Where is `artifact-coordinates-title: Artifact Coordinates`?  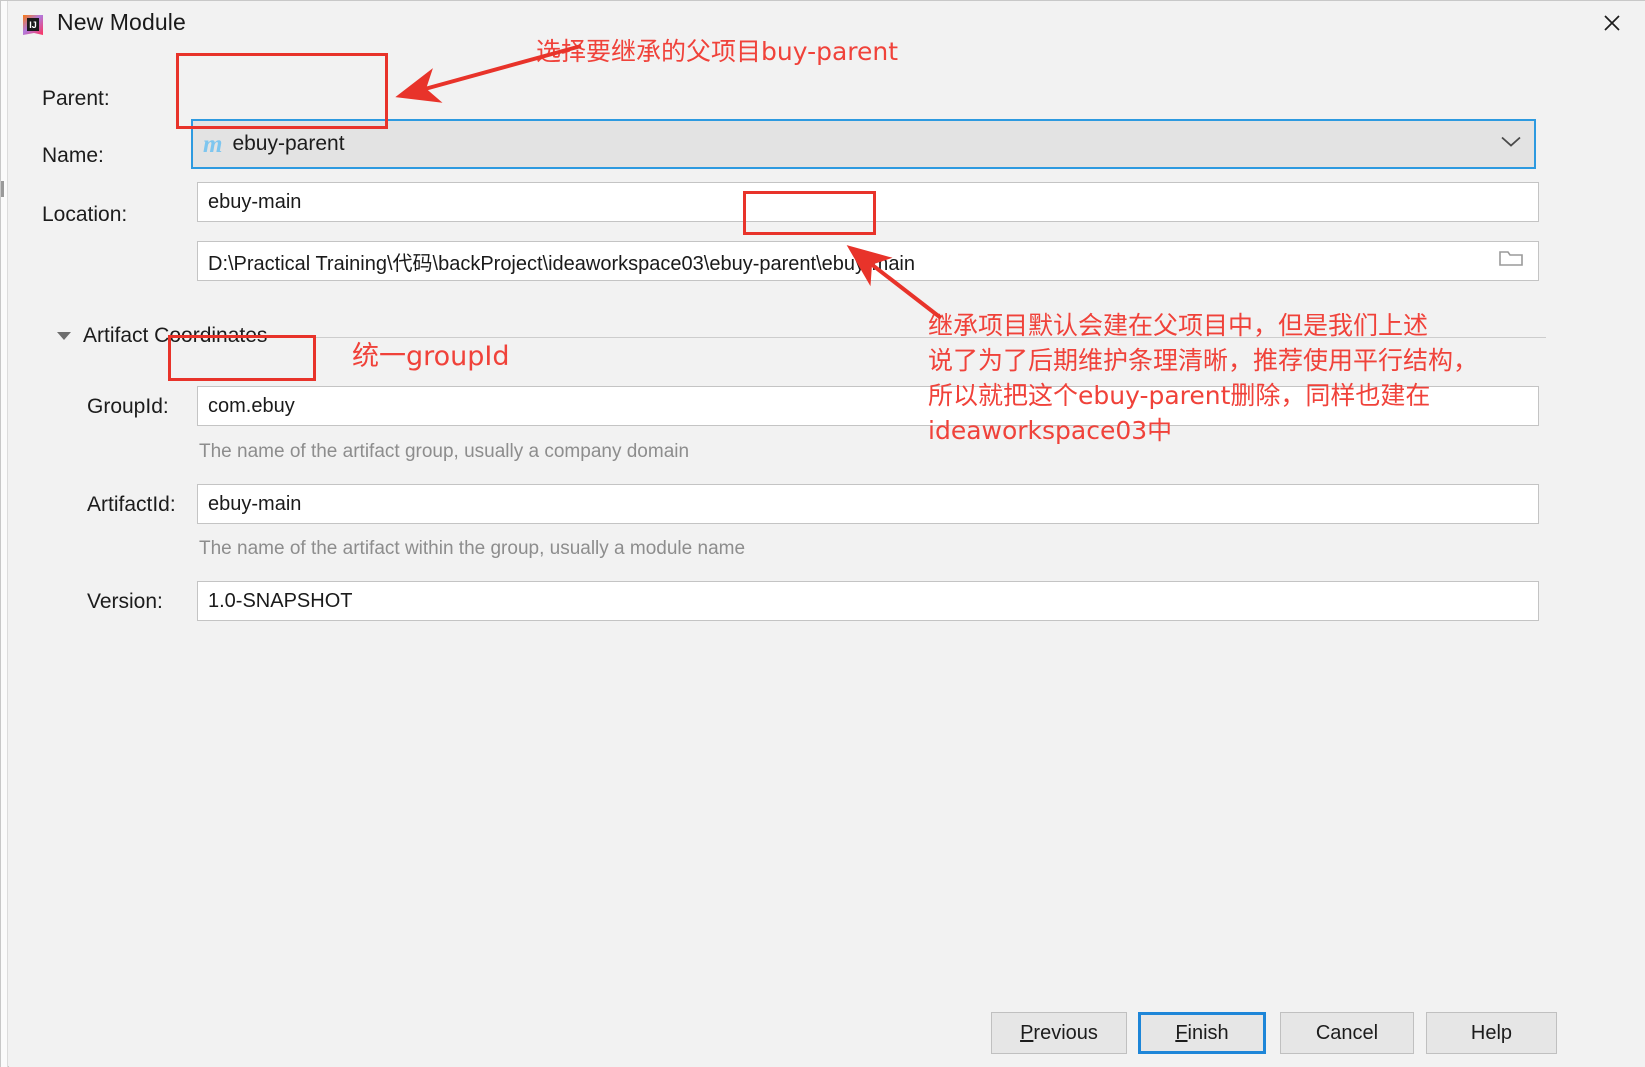 artifact-coordinates-title: Artifact Coordinates is located at coordinates (175, 335).